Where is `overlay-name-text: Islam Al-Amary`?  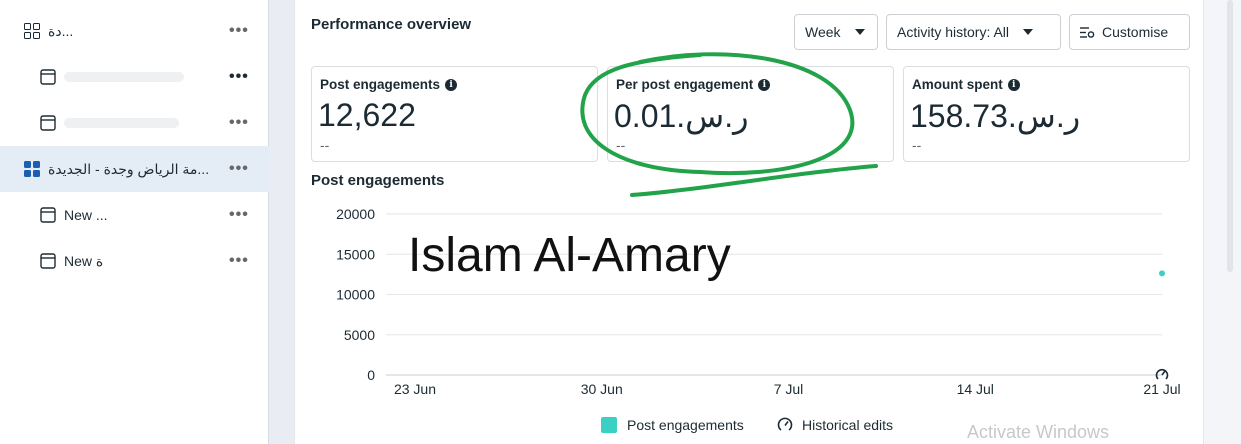
overlay-name-text: Islam Al-Amary is located at coordinates (569, 255).